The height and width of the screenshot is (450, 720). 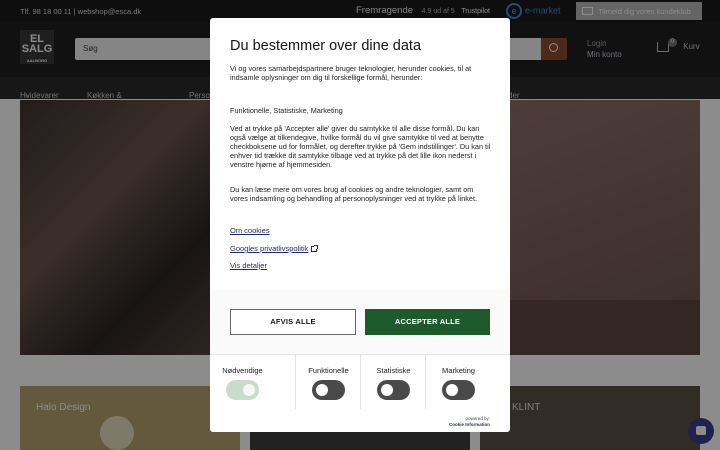 I want to click on marketing-switch, so click(x=458, y=390).